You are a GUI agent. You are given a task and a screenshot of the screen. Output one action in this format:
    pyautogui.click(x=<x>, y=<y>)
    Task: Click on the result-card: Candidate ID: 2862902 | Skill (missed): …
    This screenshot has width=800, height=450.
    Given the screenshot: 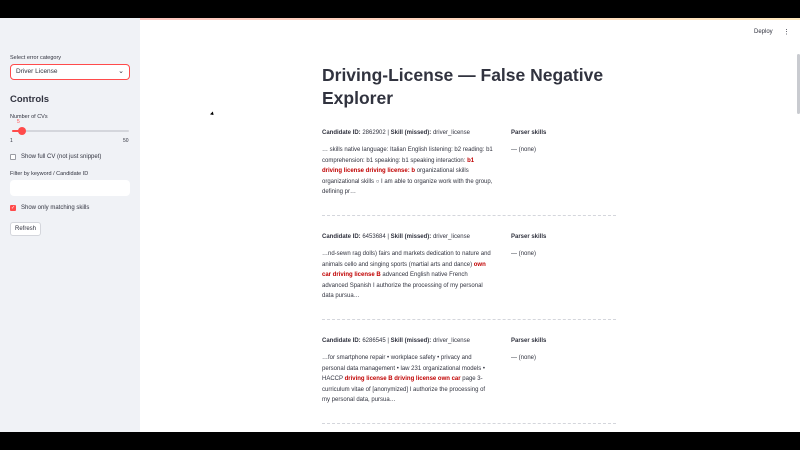 What is the action you would take?
    pyautogui.click(x=469, y=182)
    